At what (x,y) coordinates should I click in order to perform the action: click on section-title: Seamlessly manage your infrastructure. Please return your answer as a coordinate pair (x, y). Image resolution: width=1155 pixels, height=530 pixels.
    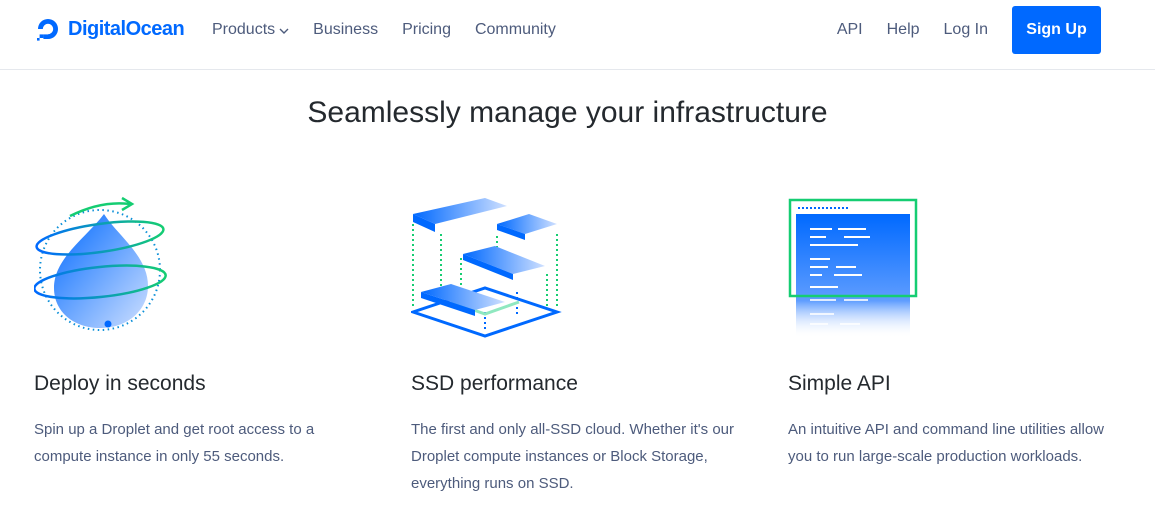
    Looking at the image, I should click on (567, 112).